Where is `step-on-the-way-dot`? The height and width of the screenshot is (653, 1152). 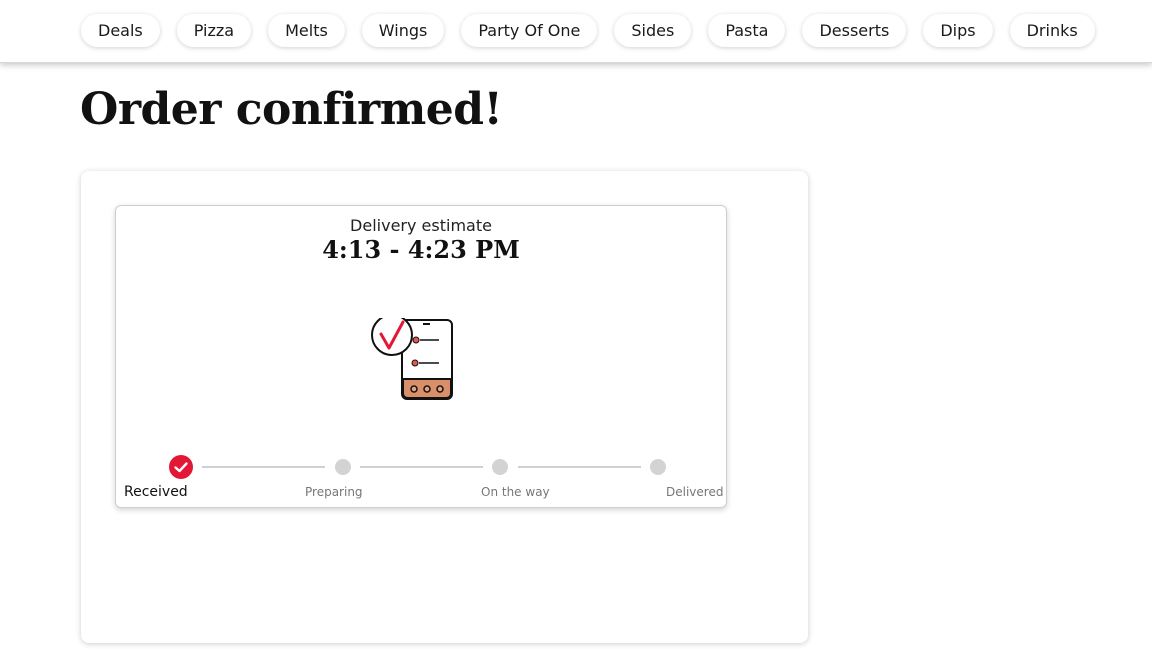 step-on-the-way-dot is located at coordinates (500, 467).